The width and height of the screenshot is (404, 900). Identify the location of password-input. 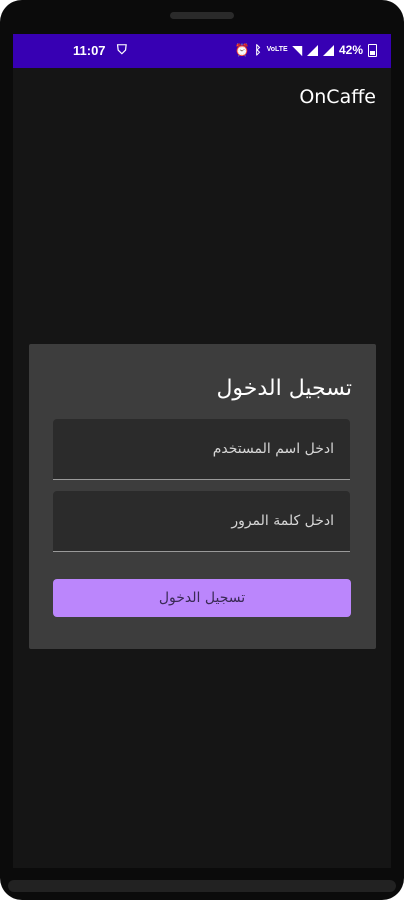
(201, 521).